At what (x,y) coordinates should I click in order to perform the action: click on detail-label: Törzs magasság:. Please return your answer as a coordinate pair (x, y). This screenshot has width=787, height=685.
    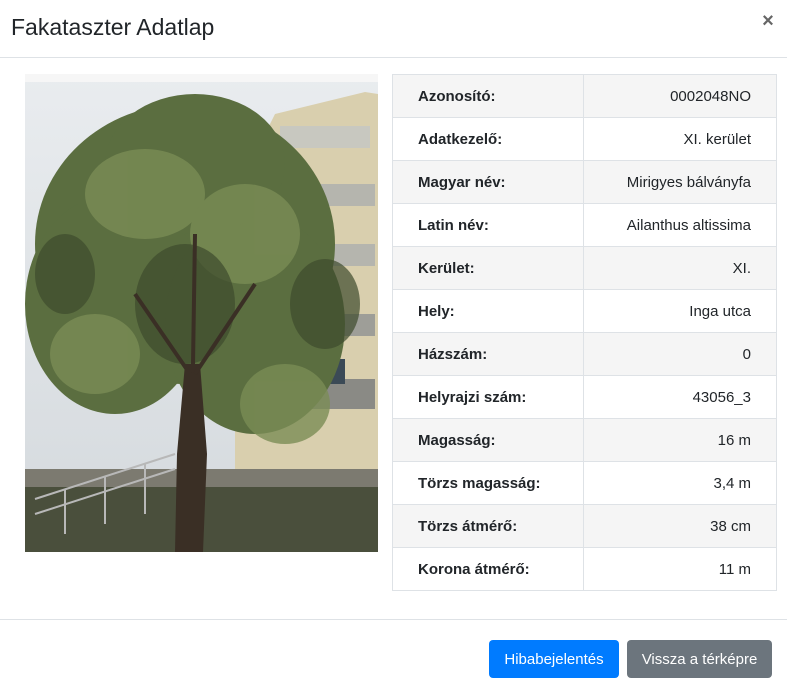
    Looking at the image, I should click on (488, 483).